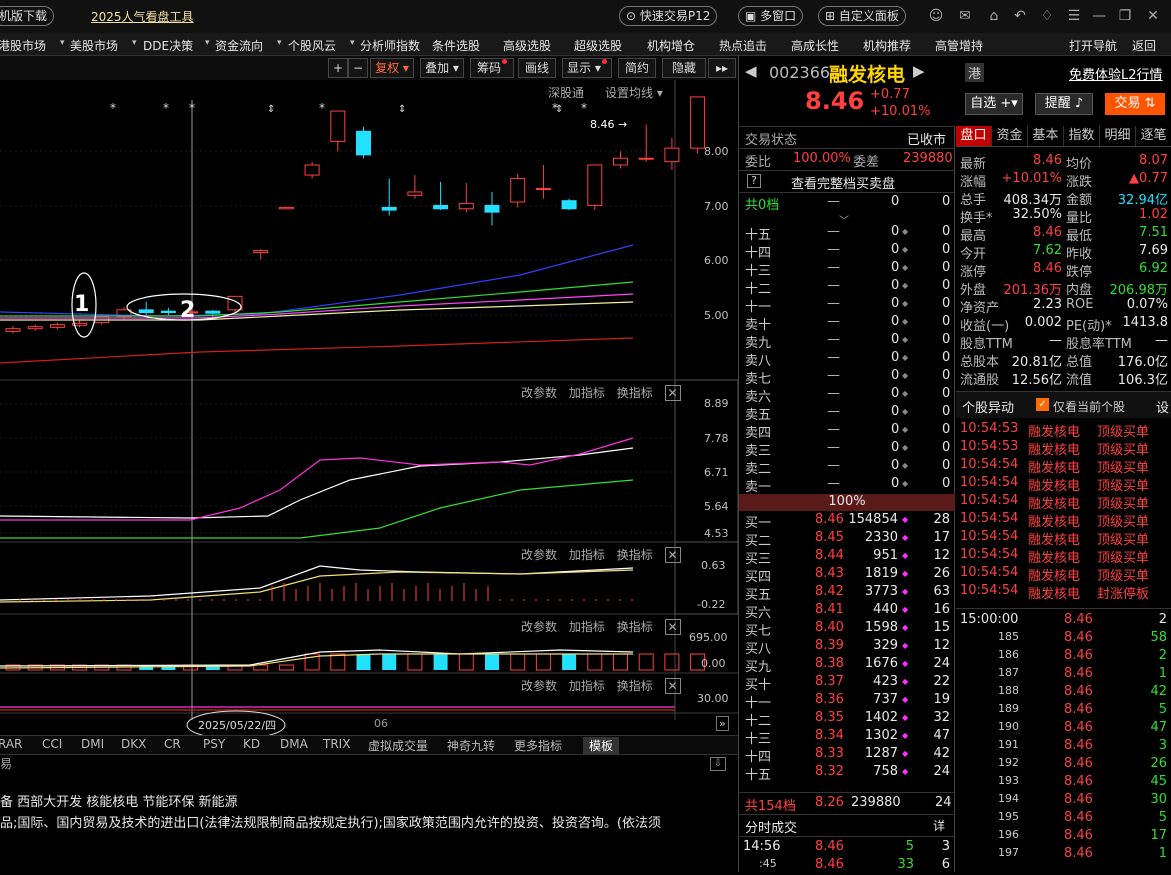 The image size is (1171, 875). What do you see at coordinates (846, 737) in the screenshot?
I see `bid-row: 十三 8.34 1302 ◆ 47` at bounding box center [846, 737].